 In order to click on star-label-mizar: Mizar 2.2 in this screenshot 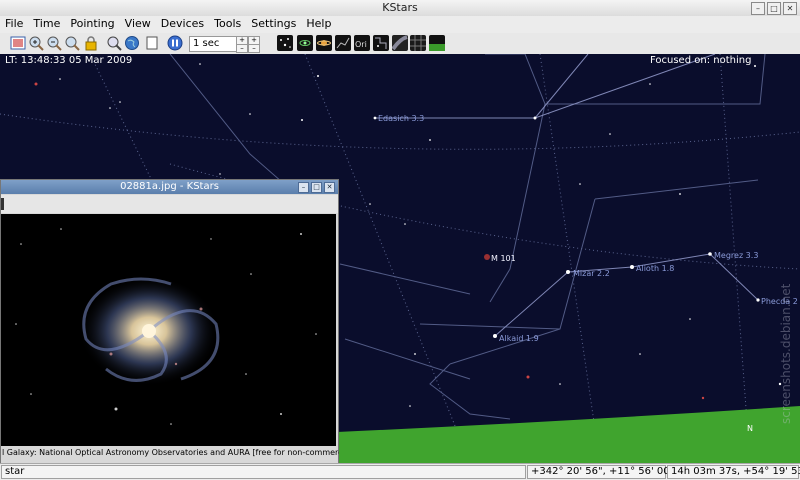, I will do `click(591, 273)`.